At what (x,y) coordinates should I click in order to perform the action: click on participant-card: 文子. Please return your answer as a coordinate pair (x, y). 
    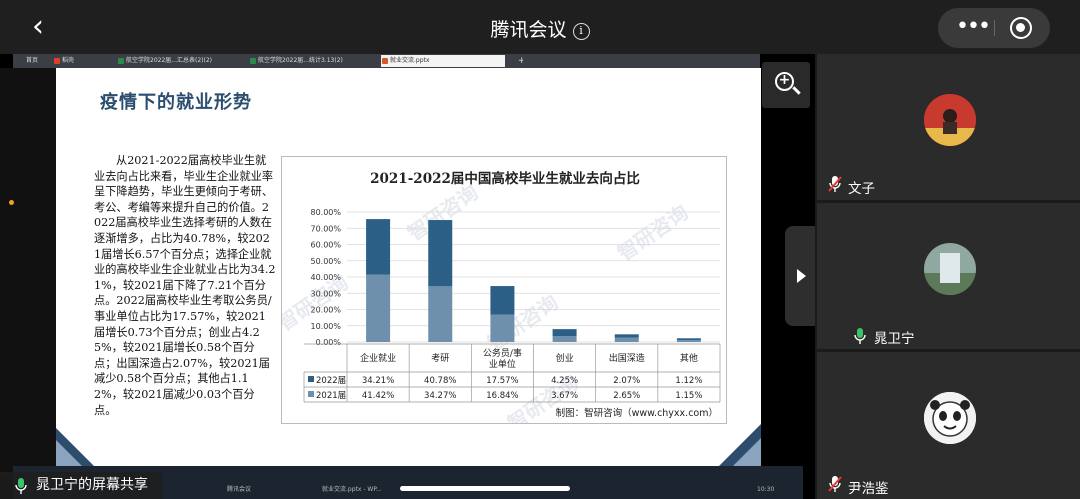
    Looking at the image, I should click on (948, 127).